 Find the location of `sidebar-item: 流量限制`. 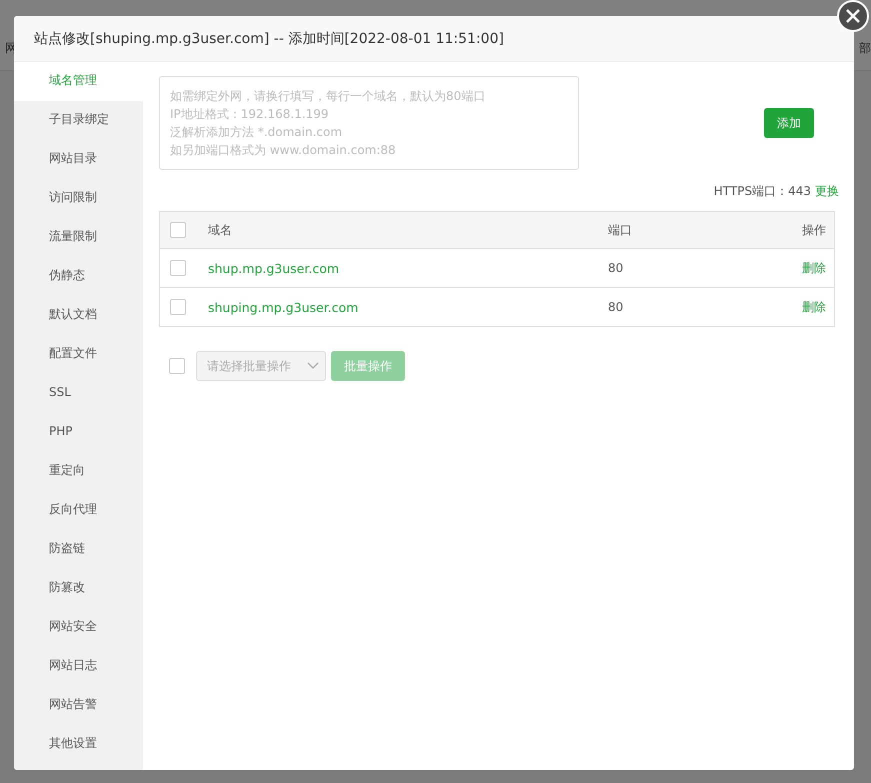

sidebar-item: 流量限制 is located at coordinates (78, 237).